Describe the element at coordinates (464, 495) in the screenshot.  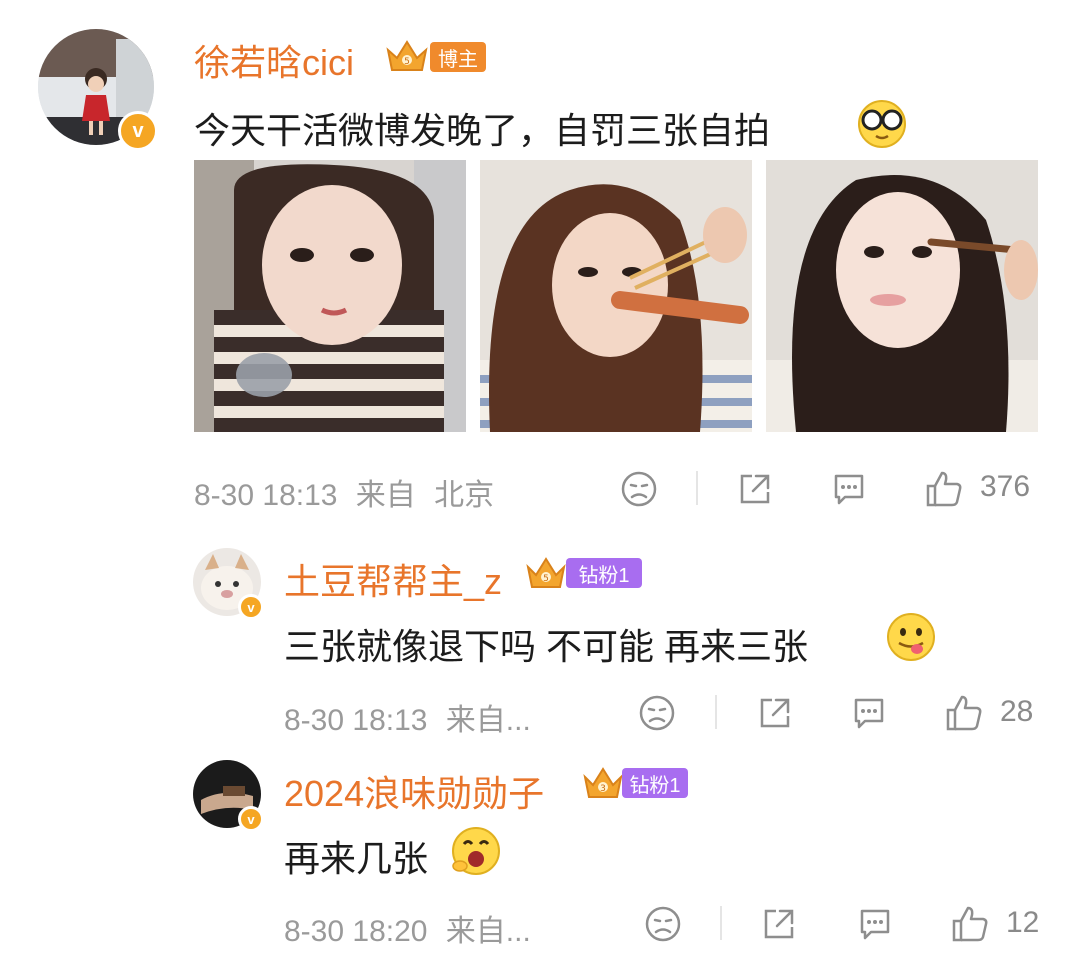
I see `post-location: 北京` at that location.